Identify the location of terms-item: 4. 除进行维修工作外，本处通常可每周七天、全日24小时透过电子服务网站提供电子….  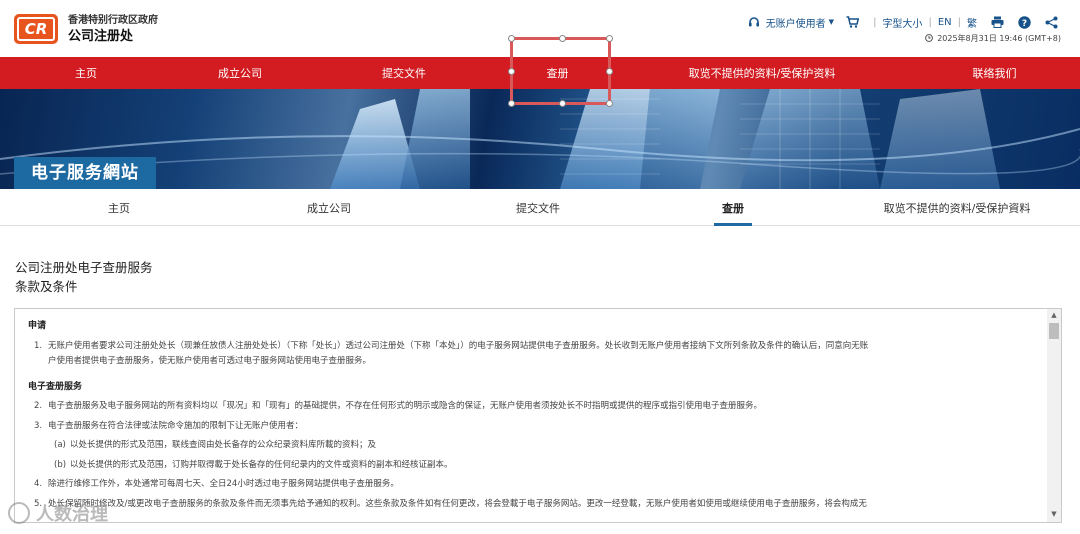
(520, 485).